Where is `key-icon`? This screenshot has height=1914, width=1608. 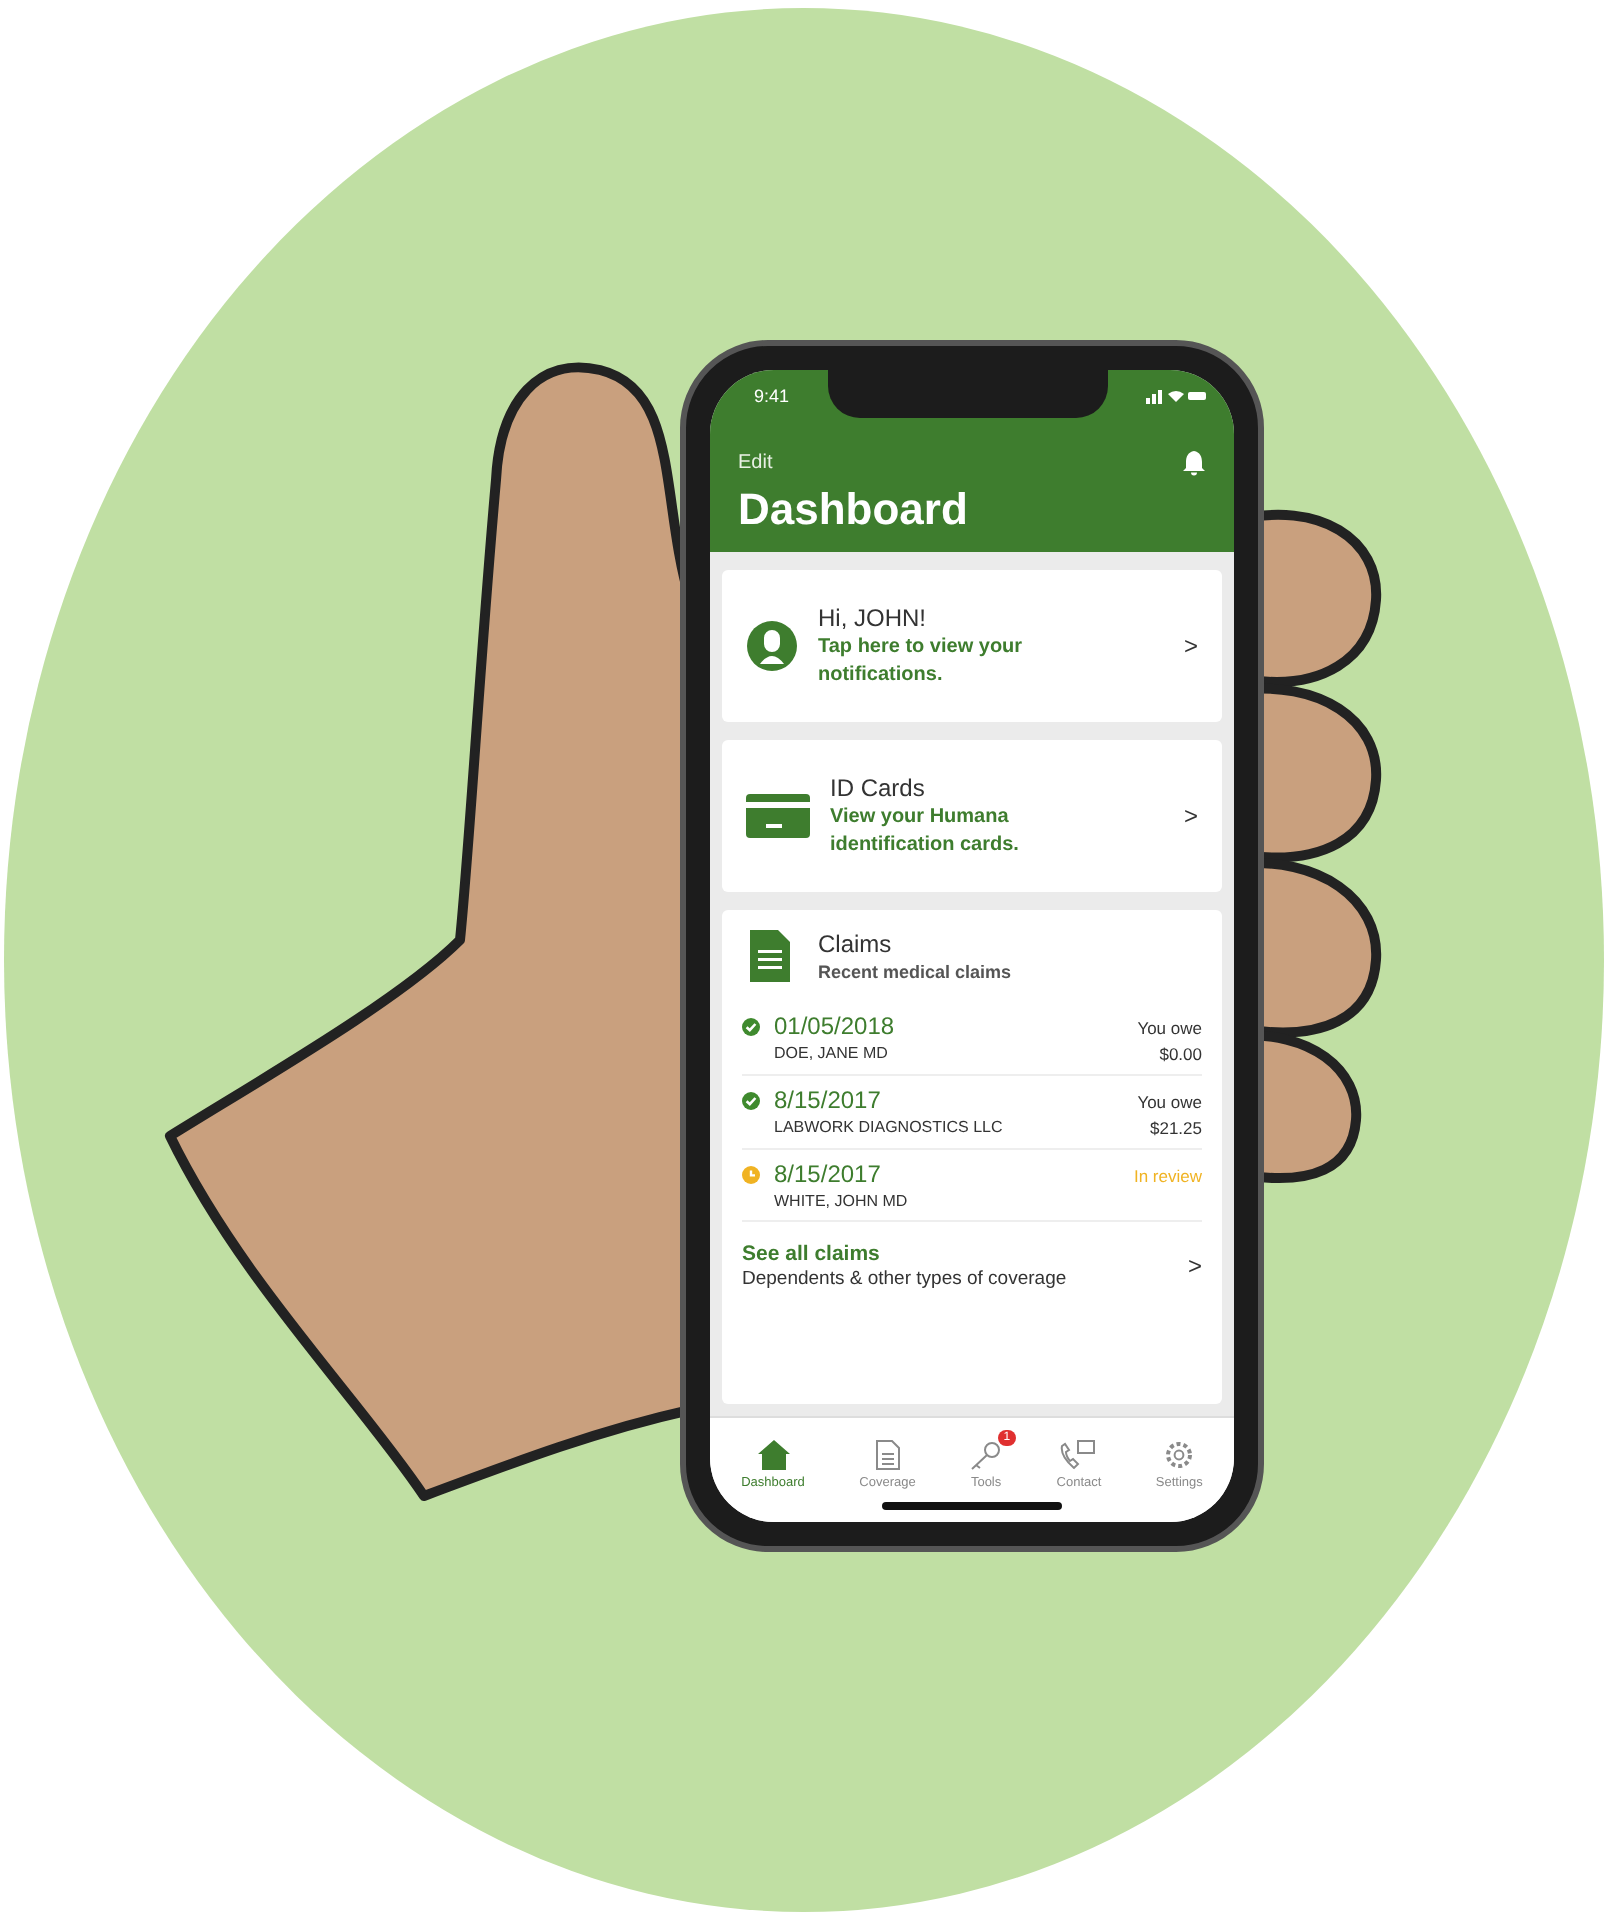
key-icon is located at coordinates (986, 1455).